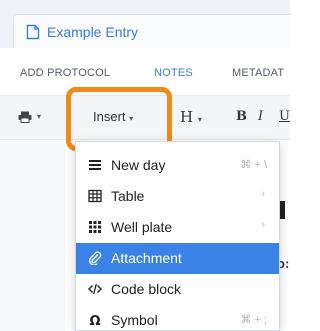 This screenshot has width=320, height=331. Describe the element at coordinates (95, 227) in the screenshot. I see `well-plate-icon` at that location.